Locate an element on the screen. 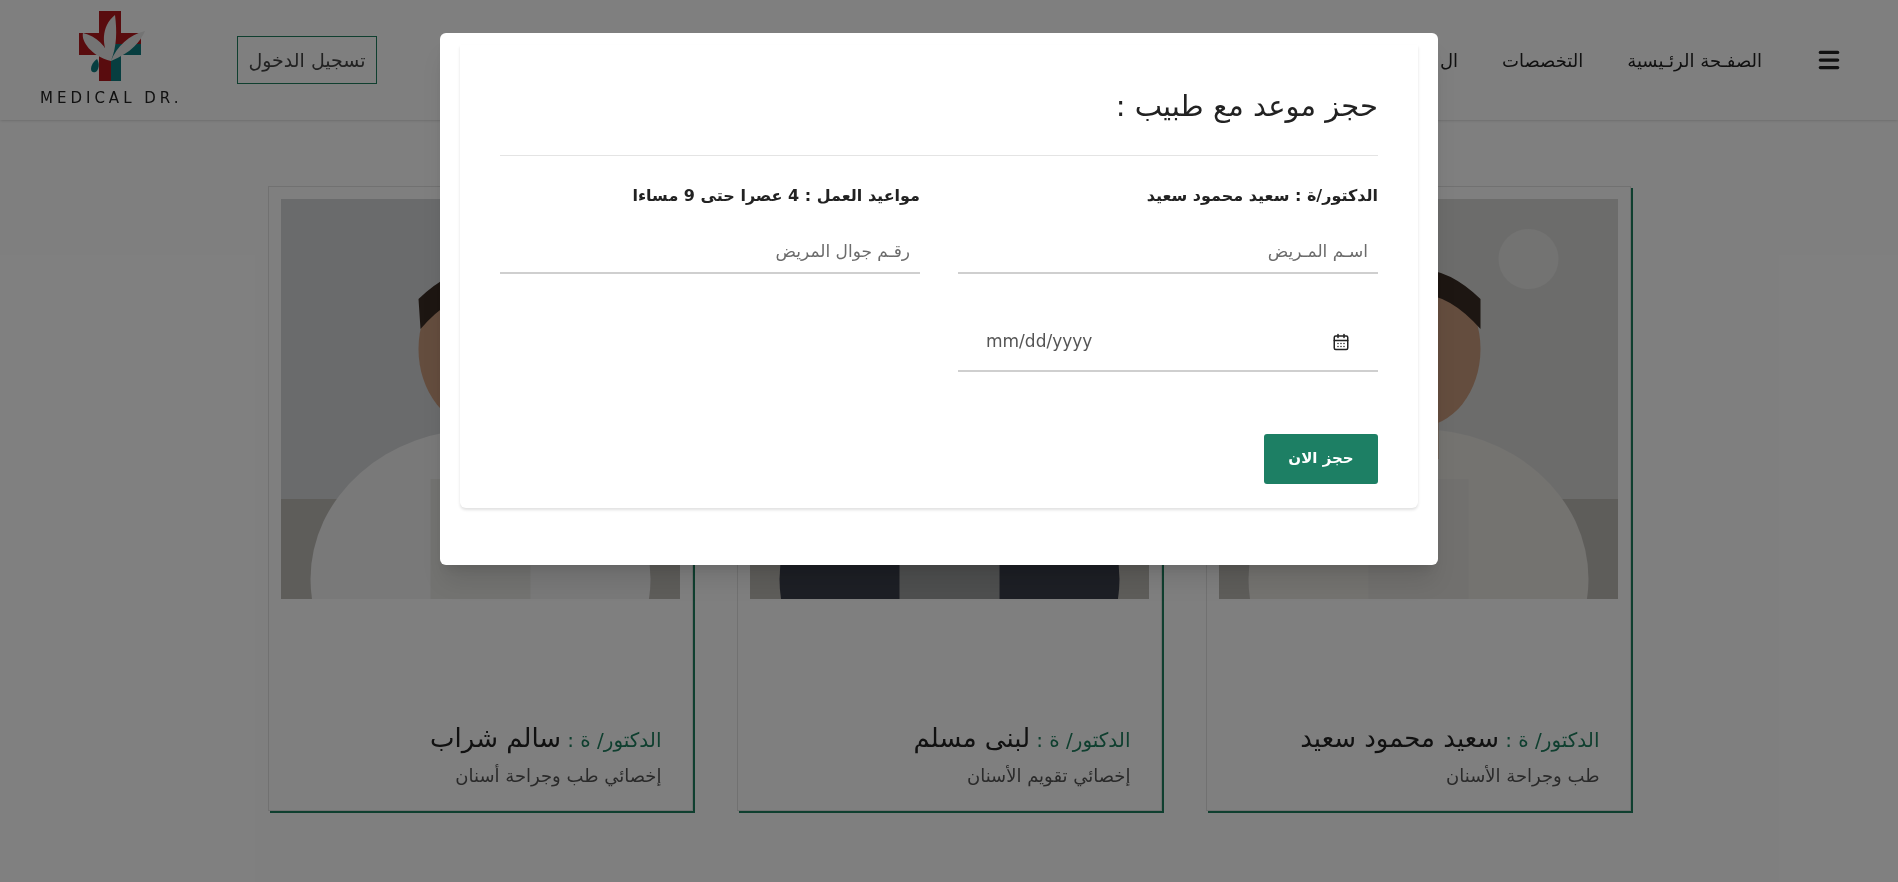 This screenshot has height=882, width=1898. login-button: تسجيل الدخول is located at coordinates (307, 60).